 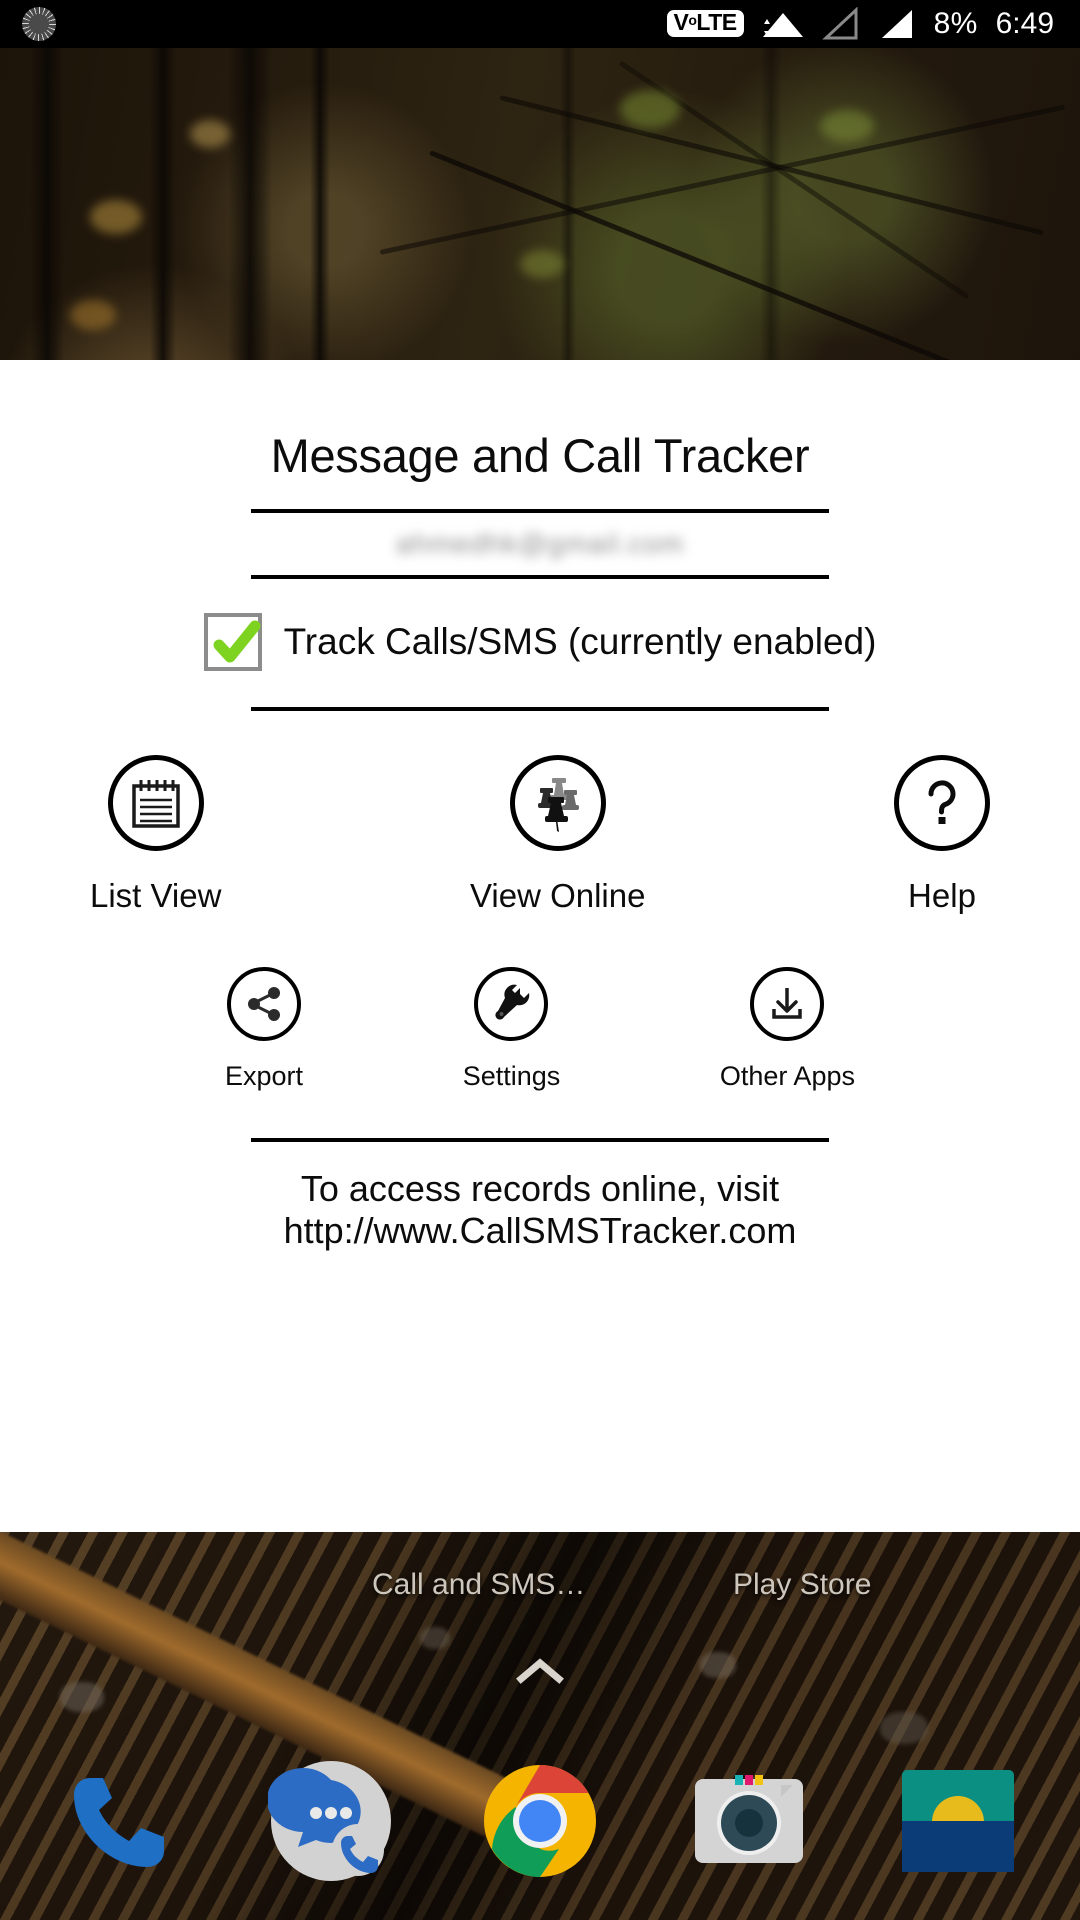 What do you see at coordinates (540, 709) in the screenshot?
I see `divider-under-checkbox` at bounding box center [540, 709].